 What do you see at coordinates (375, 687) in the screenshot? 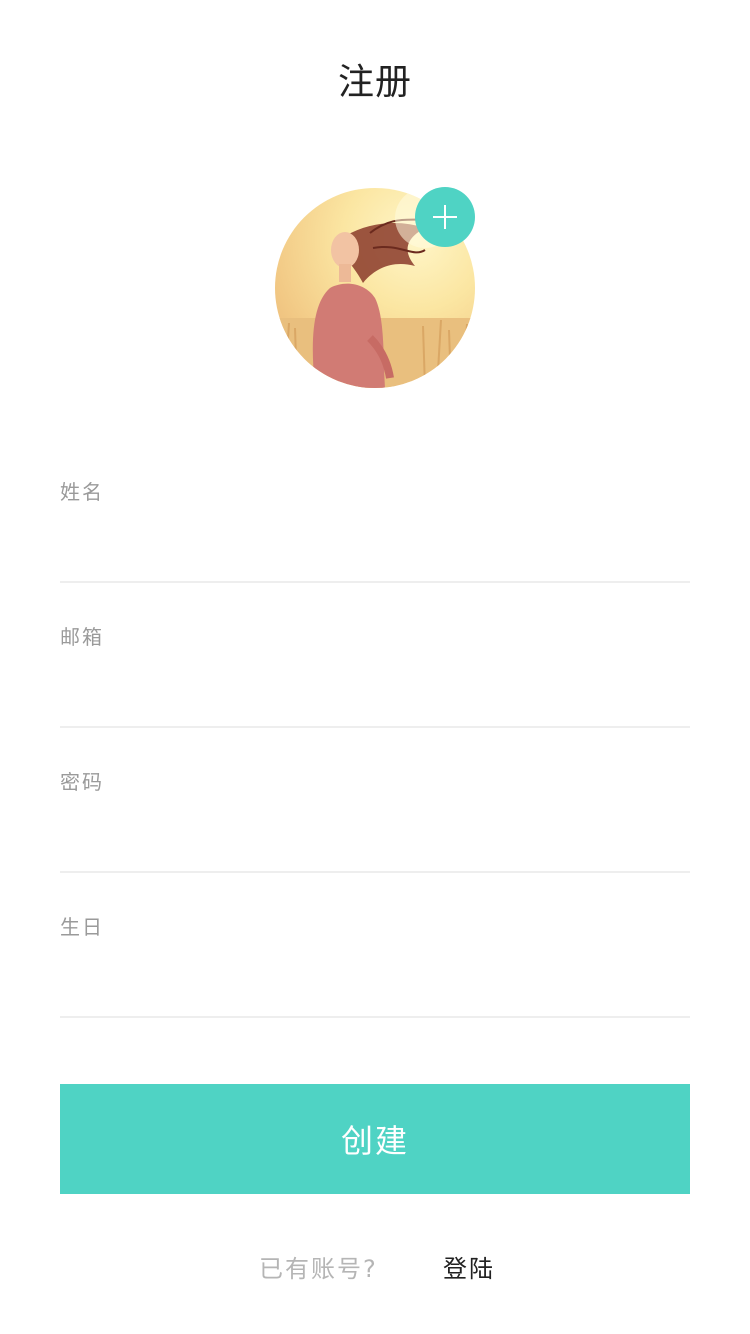
I see `email-input` at bounding box center [375, 687].